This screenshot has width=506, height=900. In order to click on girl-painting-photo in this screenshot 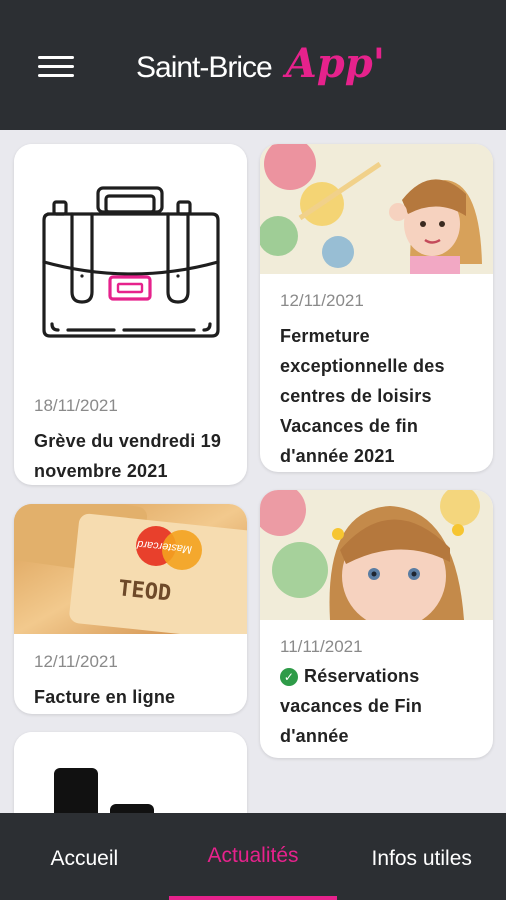, I will do `click(376, 209)`.